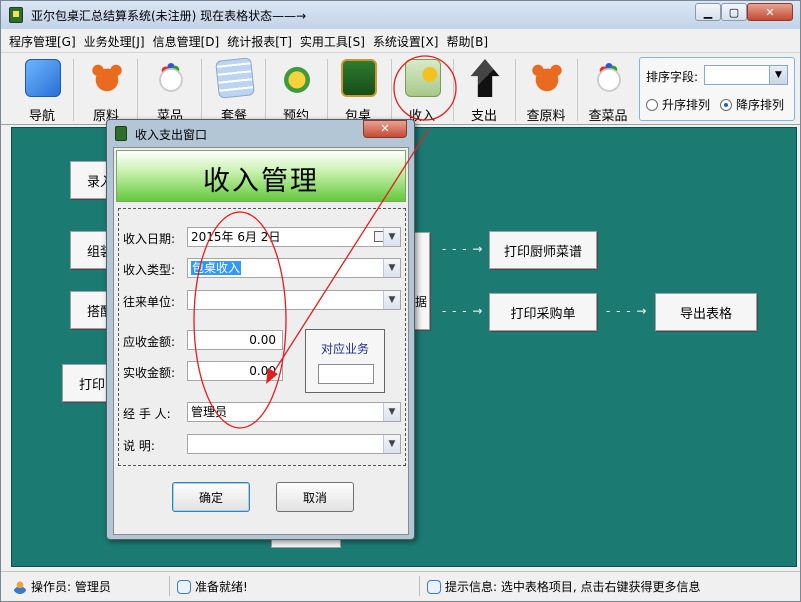  Describe the element at coordinates (543, 312) in the screenshot. I see `print-purchase-order-button: 打印采购单` at that location.